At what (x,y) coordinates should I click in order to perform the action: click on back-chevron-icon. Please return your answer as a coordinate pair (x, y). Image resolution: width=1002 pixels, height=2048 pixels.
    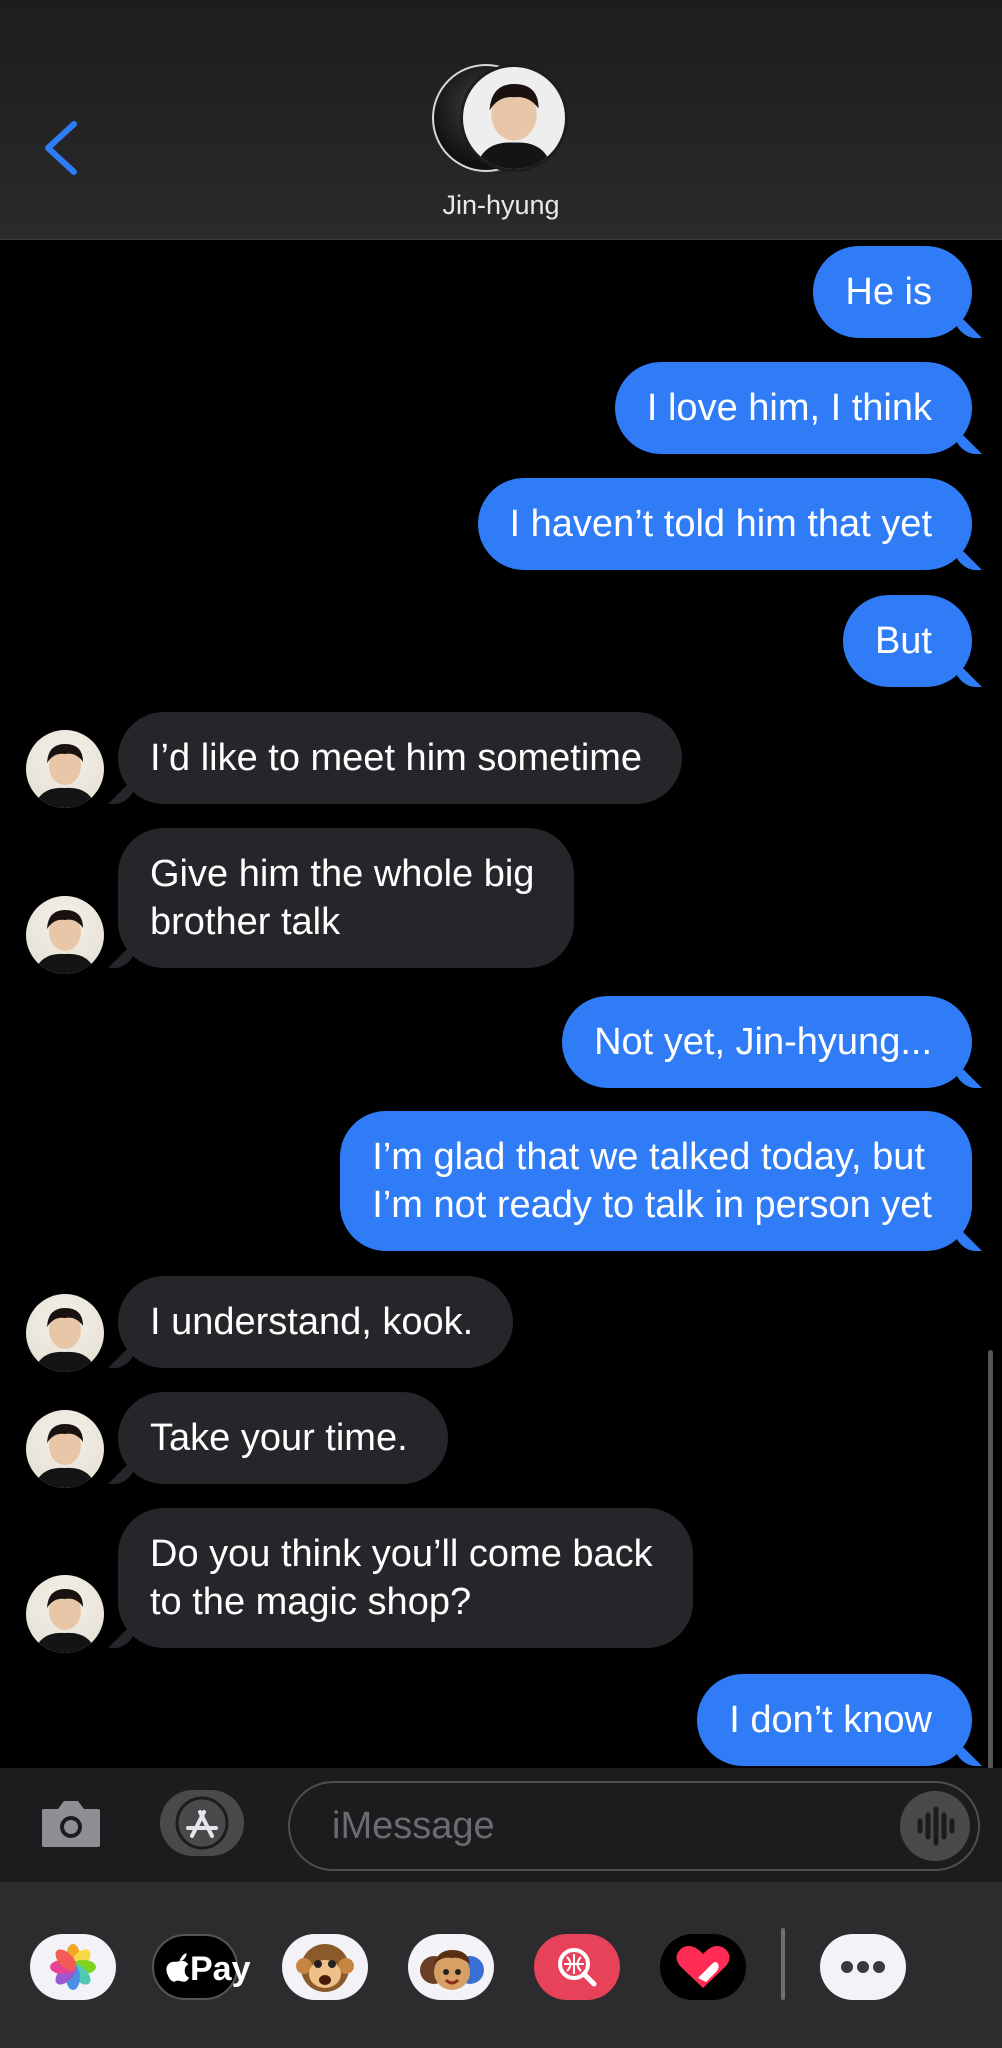
    Looking at the image, I should click on (62, 148).